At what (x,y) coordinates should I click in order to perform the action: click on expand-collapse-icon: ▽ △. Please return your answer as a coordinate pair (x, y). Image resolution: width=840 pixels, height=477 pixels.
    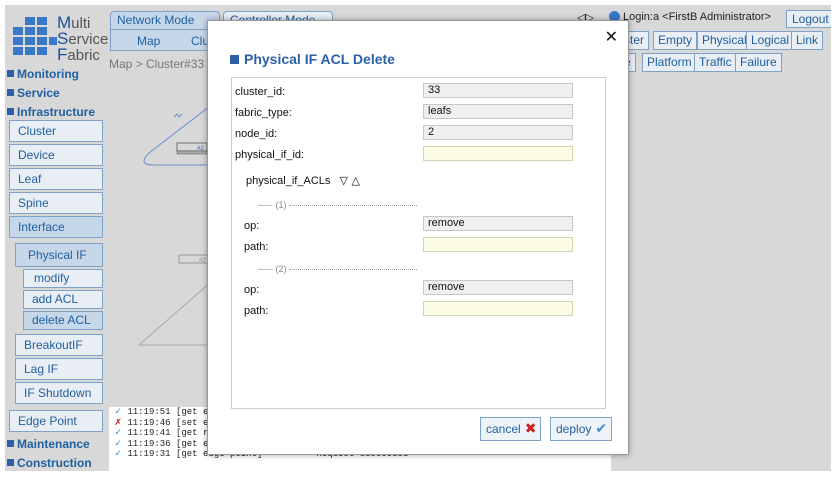
    Looking at the image, I should click on (350, 180).